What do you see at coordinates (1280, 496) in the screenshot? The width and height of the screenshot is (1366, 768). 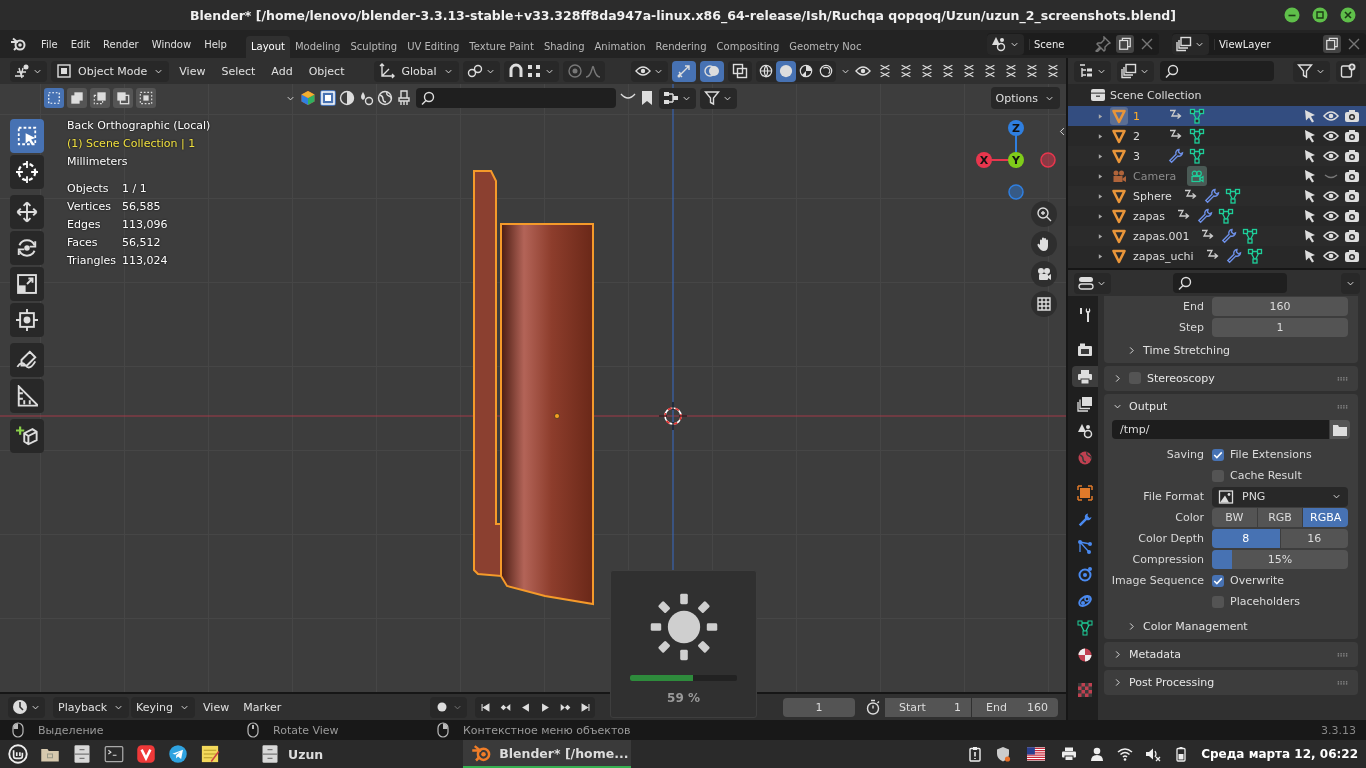 I see `file-format-dropdown: PNG` at bounding box center [1280, 496].